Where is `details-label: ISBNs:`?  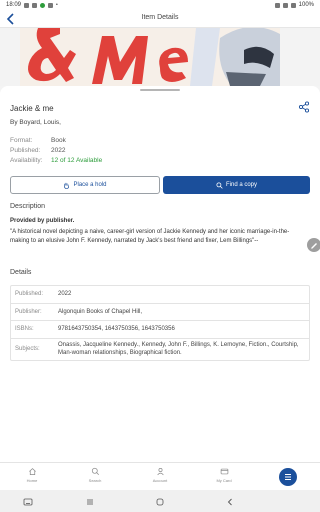 details-label: ISBNs: is located at coordinates (24, 329).